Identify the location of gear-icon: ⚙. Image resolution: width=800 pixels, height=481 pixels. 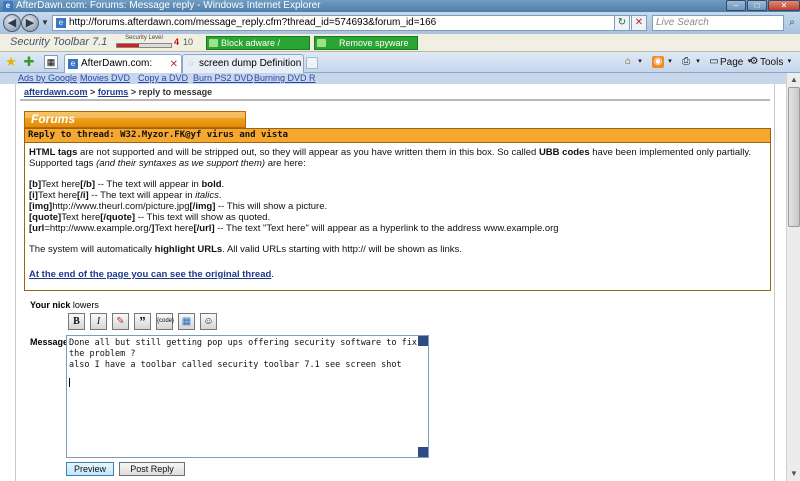
(754, 62).